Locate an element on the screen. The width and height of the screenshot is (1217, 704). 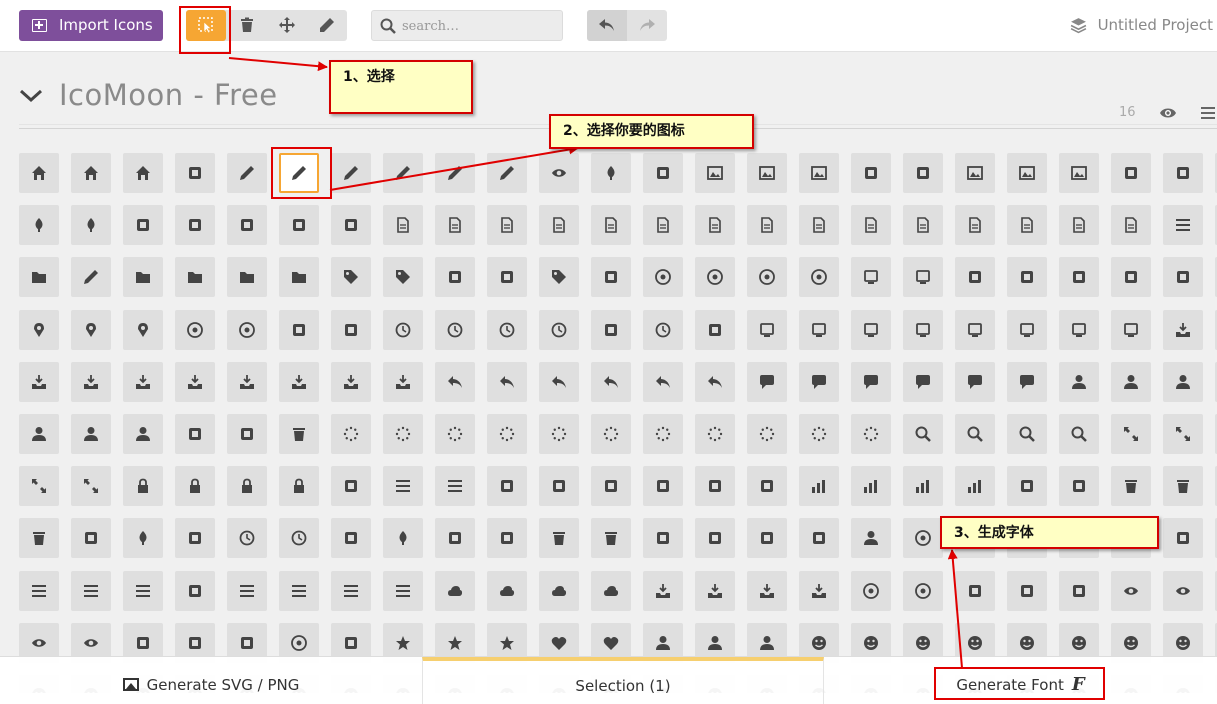
icon-cell-coin-yen is located at coordinates (819, 277).